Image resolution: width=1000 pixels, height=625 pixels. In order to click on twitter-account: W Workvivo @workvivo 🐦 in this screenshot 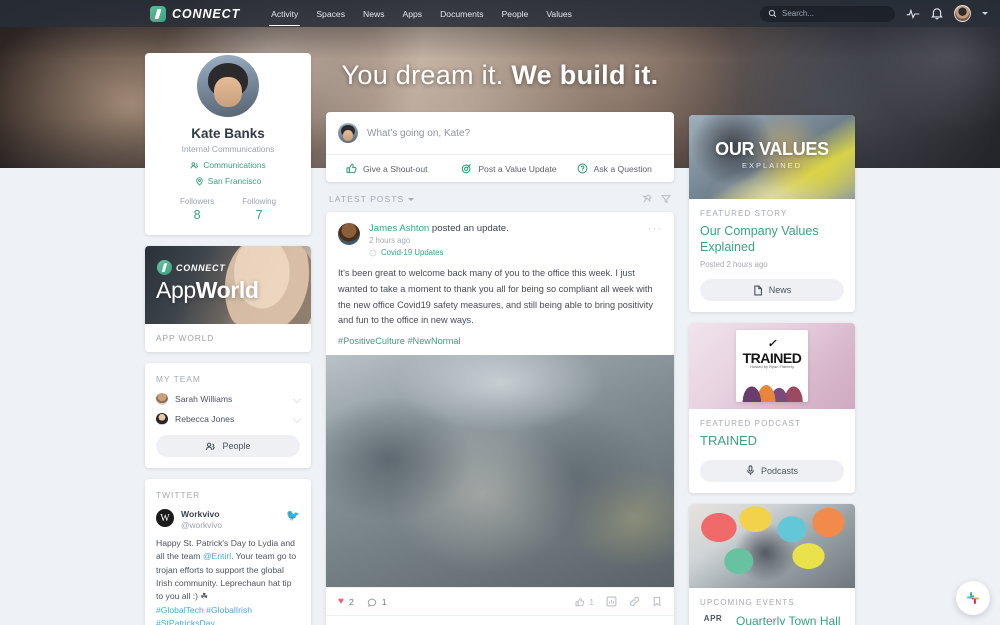, I will do `click(228, 519)`.